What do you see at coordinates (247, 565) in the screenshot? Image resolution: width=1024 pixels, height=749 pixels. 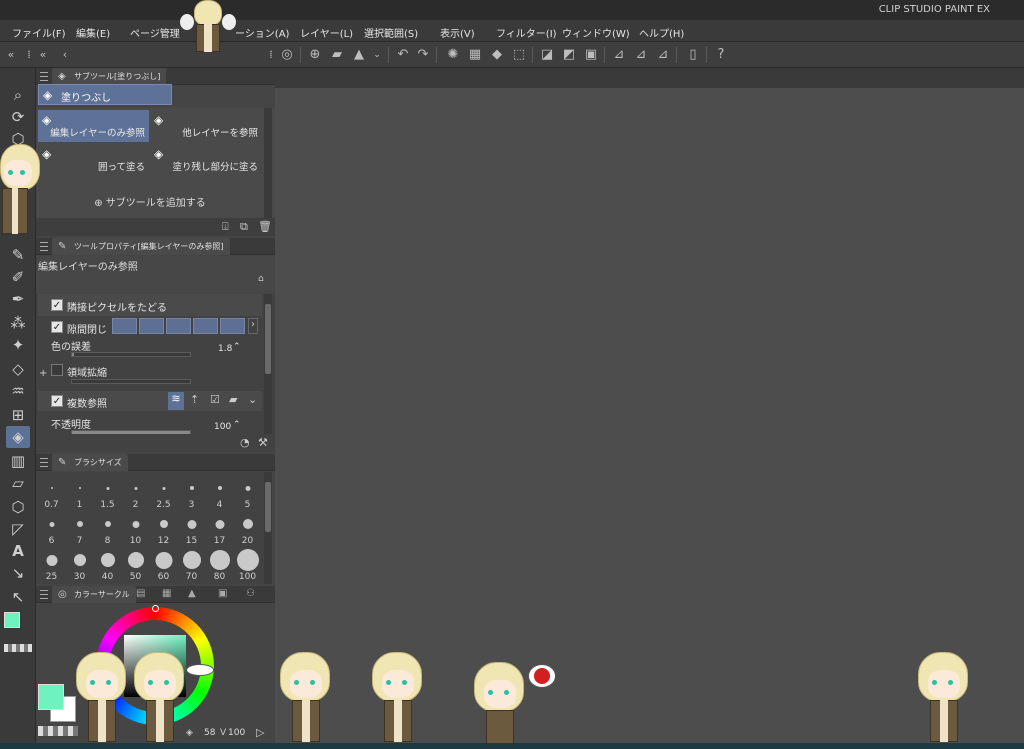 I see `brush-size-100: 100` at bounding box center [247, 565].